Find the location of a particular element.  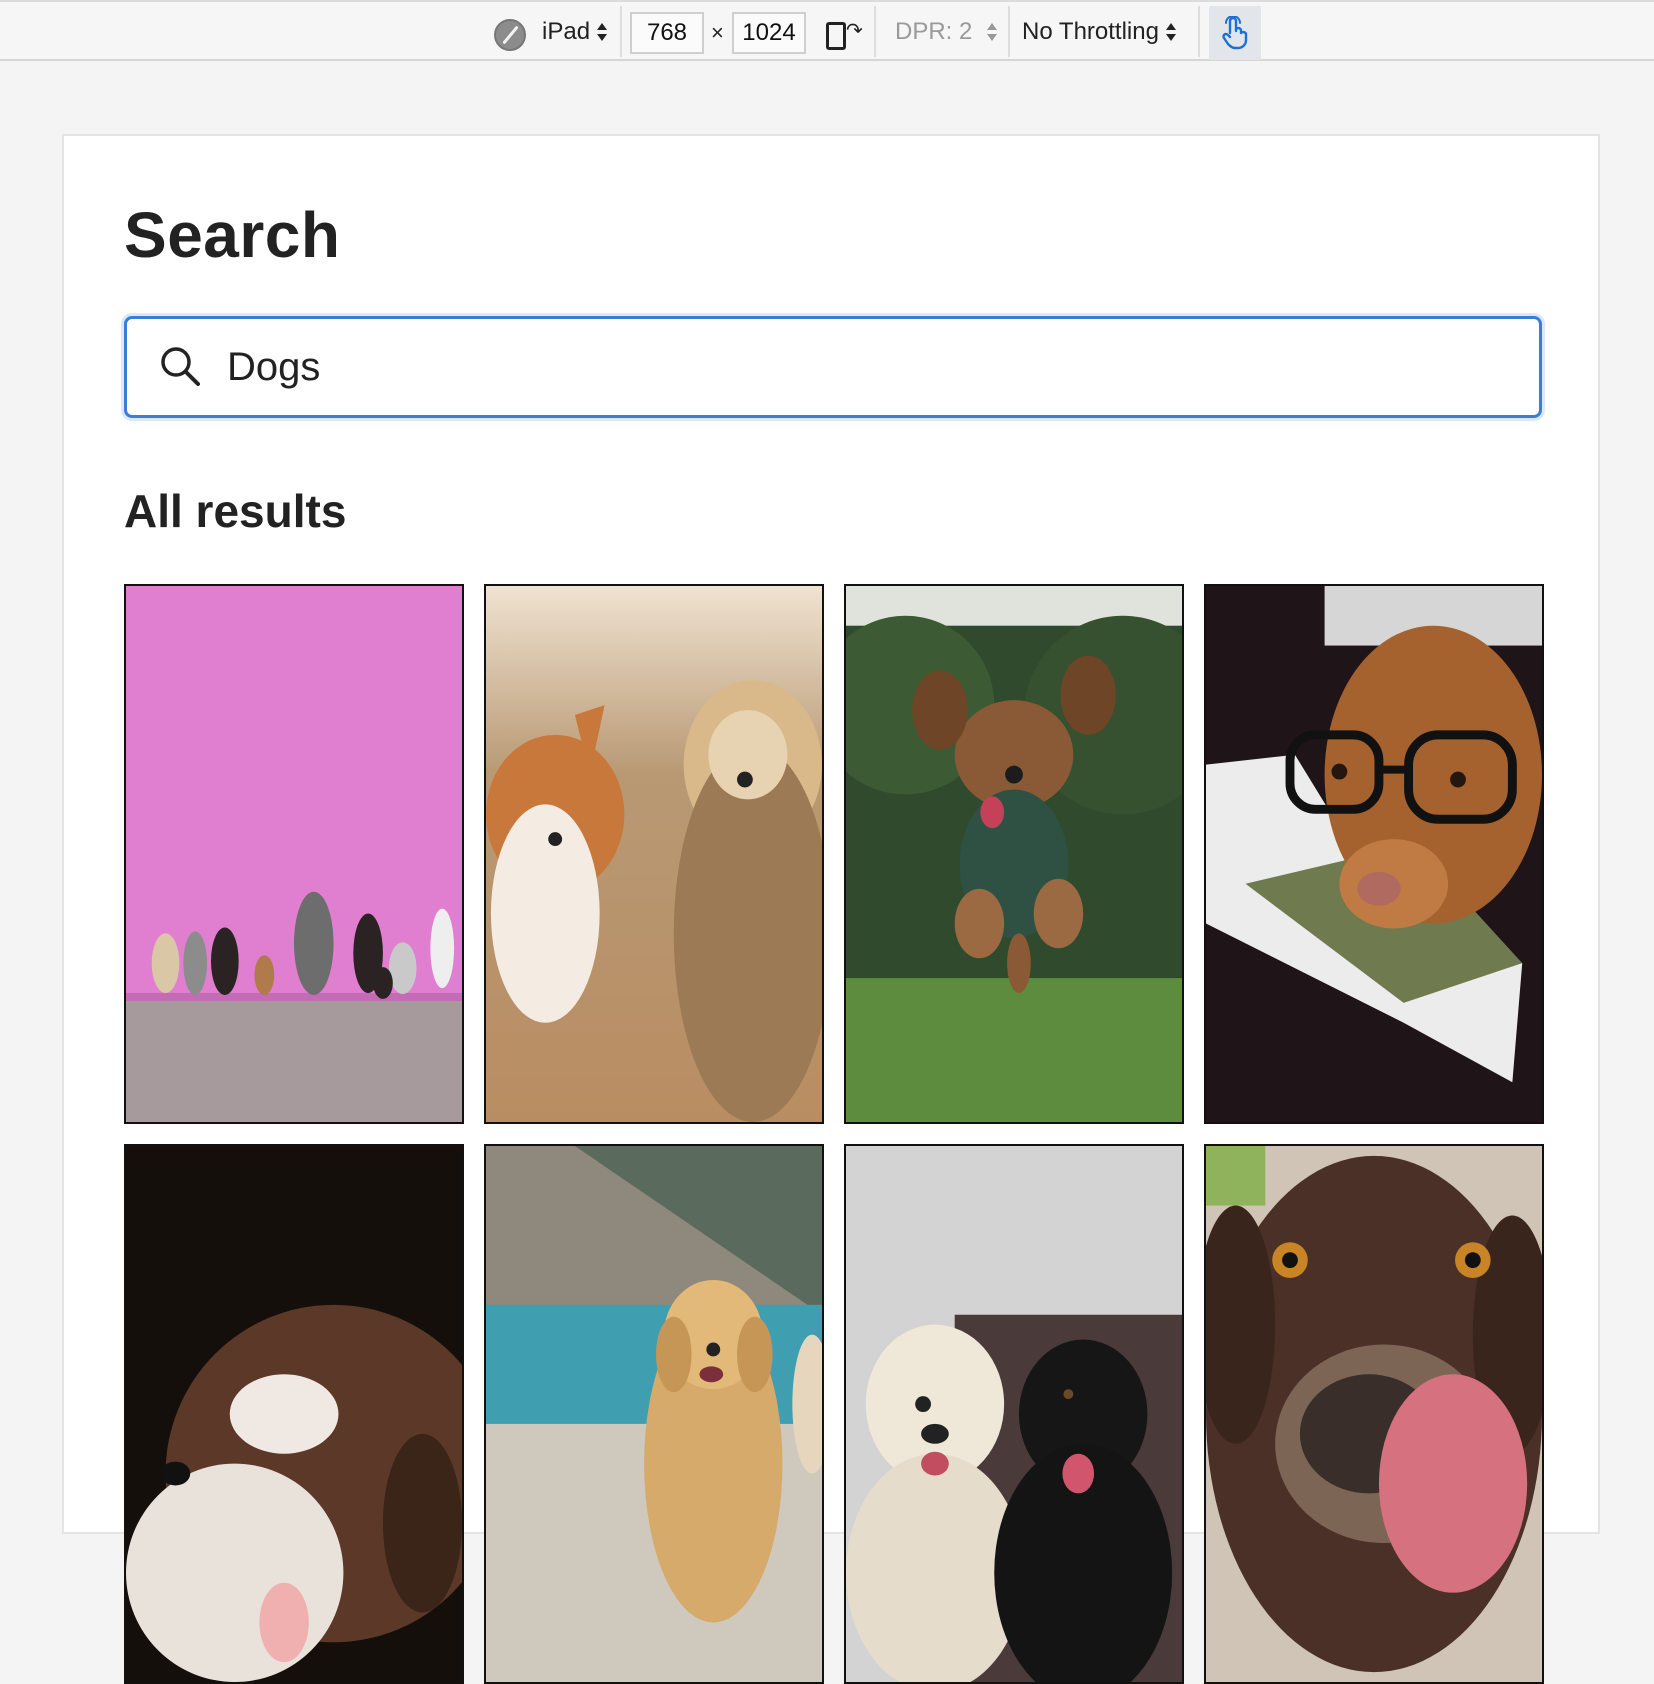

search-input: Dogs is located at coordinates (833, 367).